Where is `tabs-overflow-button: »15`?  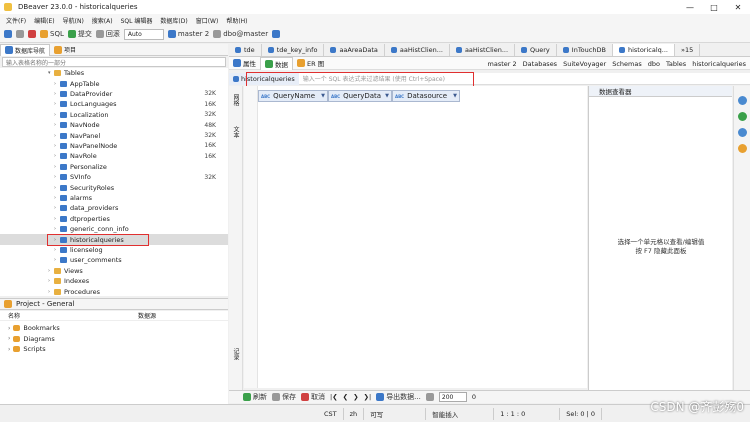 tabs-overflow-button: »15 is located at coordinates (688, 50).